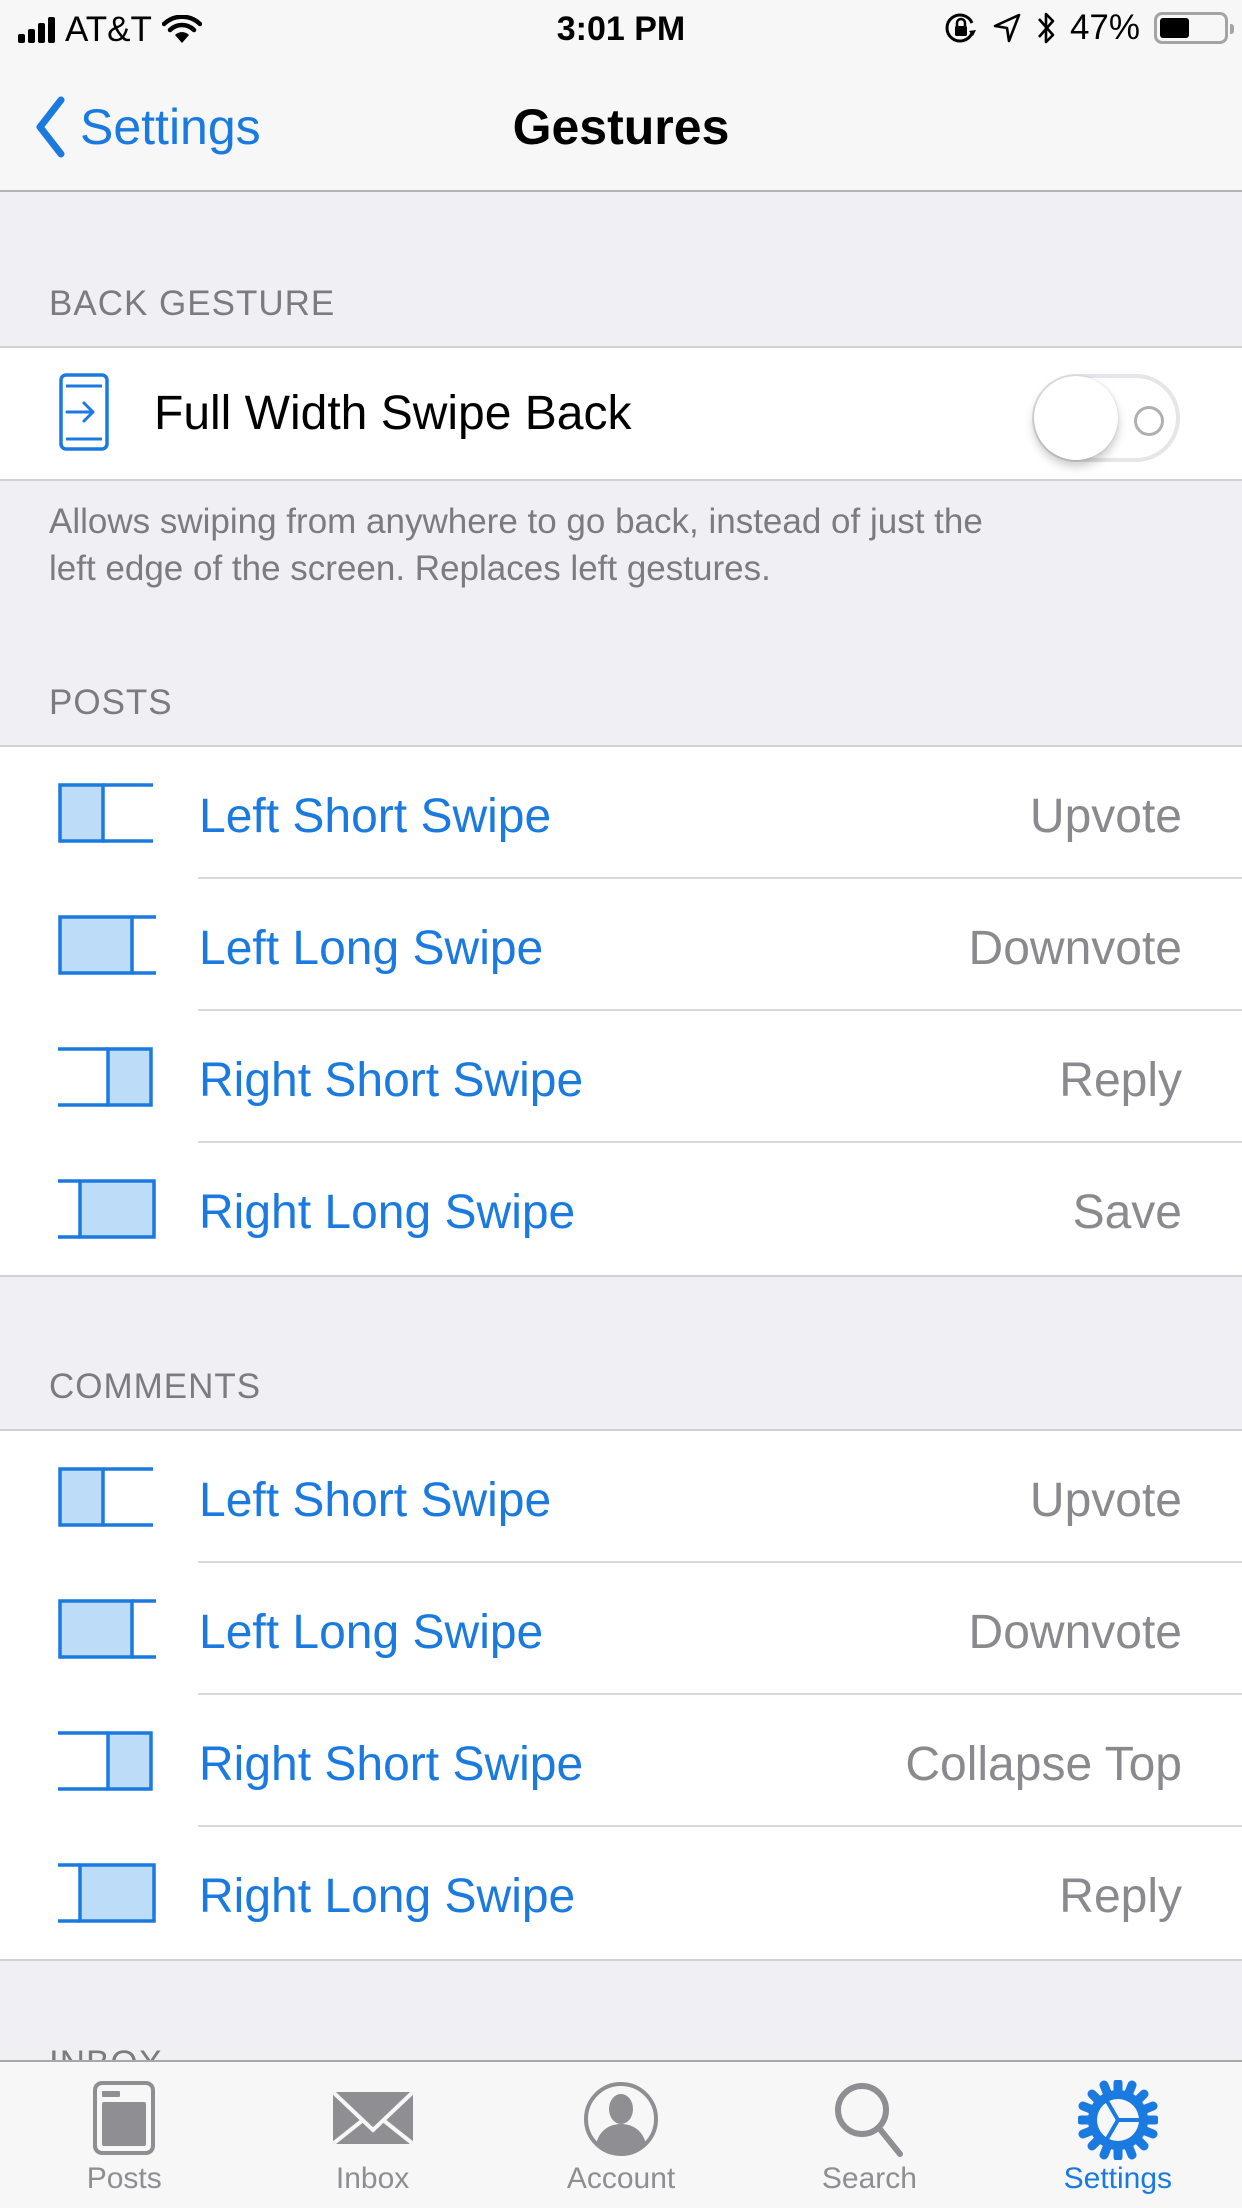  I want to click on tab-account: Account, so click(621, 2135).